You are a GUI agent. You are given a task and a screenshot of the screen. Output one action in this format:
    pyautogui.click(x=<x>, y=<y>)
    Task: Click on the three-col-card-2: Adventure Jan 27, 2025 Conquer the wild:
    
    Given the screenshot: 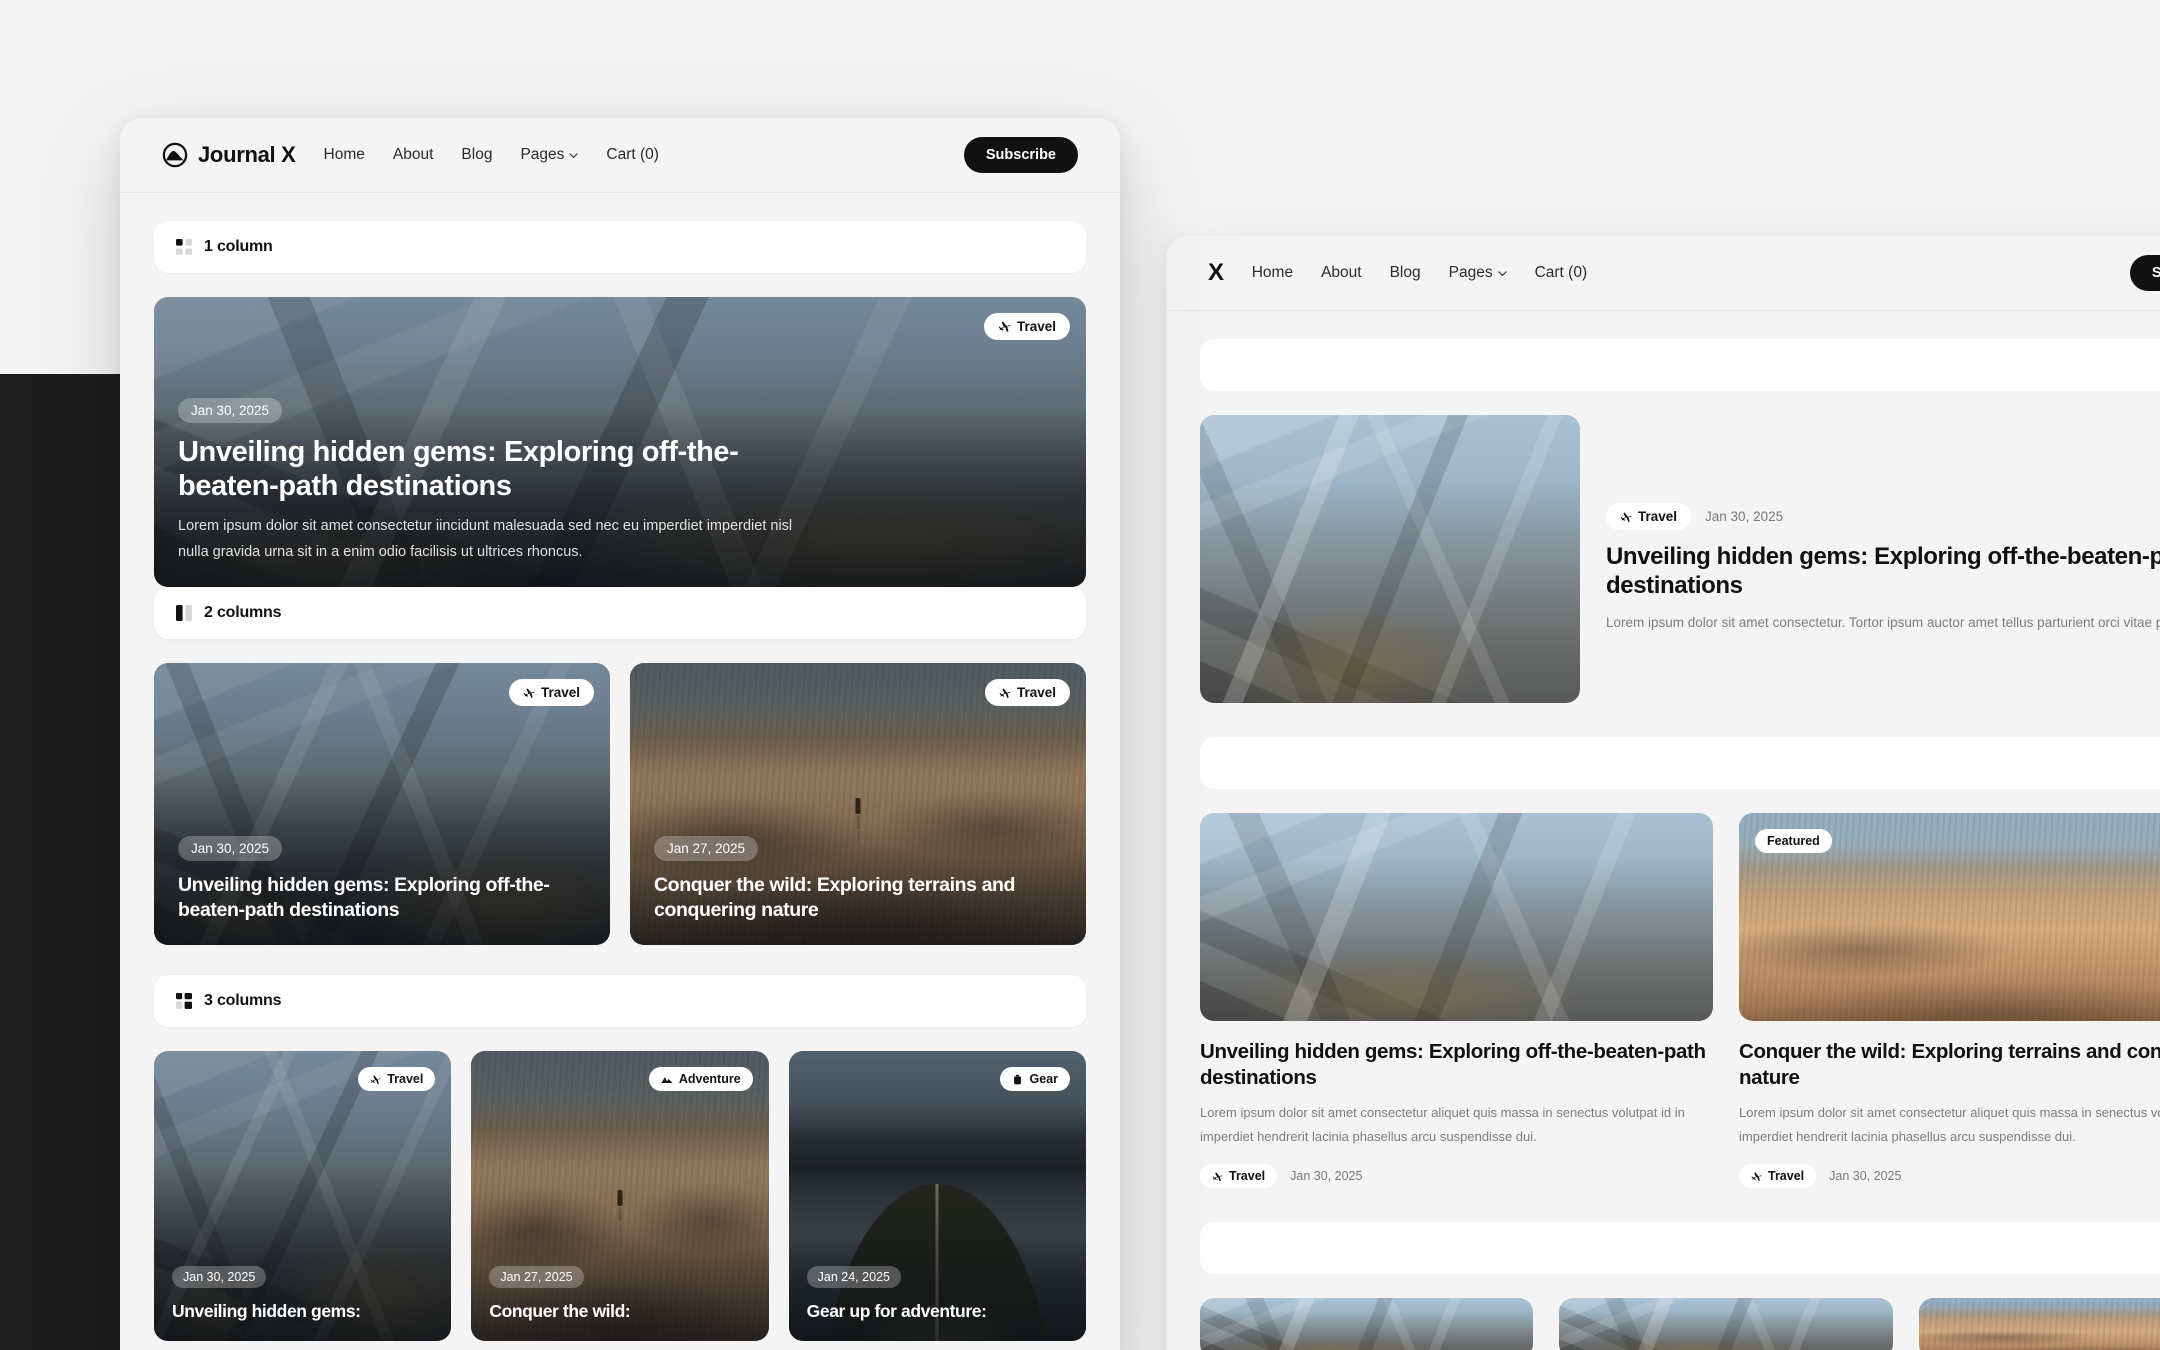 What is the action you would take?
    pyautogui.click(x=620, y=1196)
    